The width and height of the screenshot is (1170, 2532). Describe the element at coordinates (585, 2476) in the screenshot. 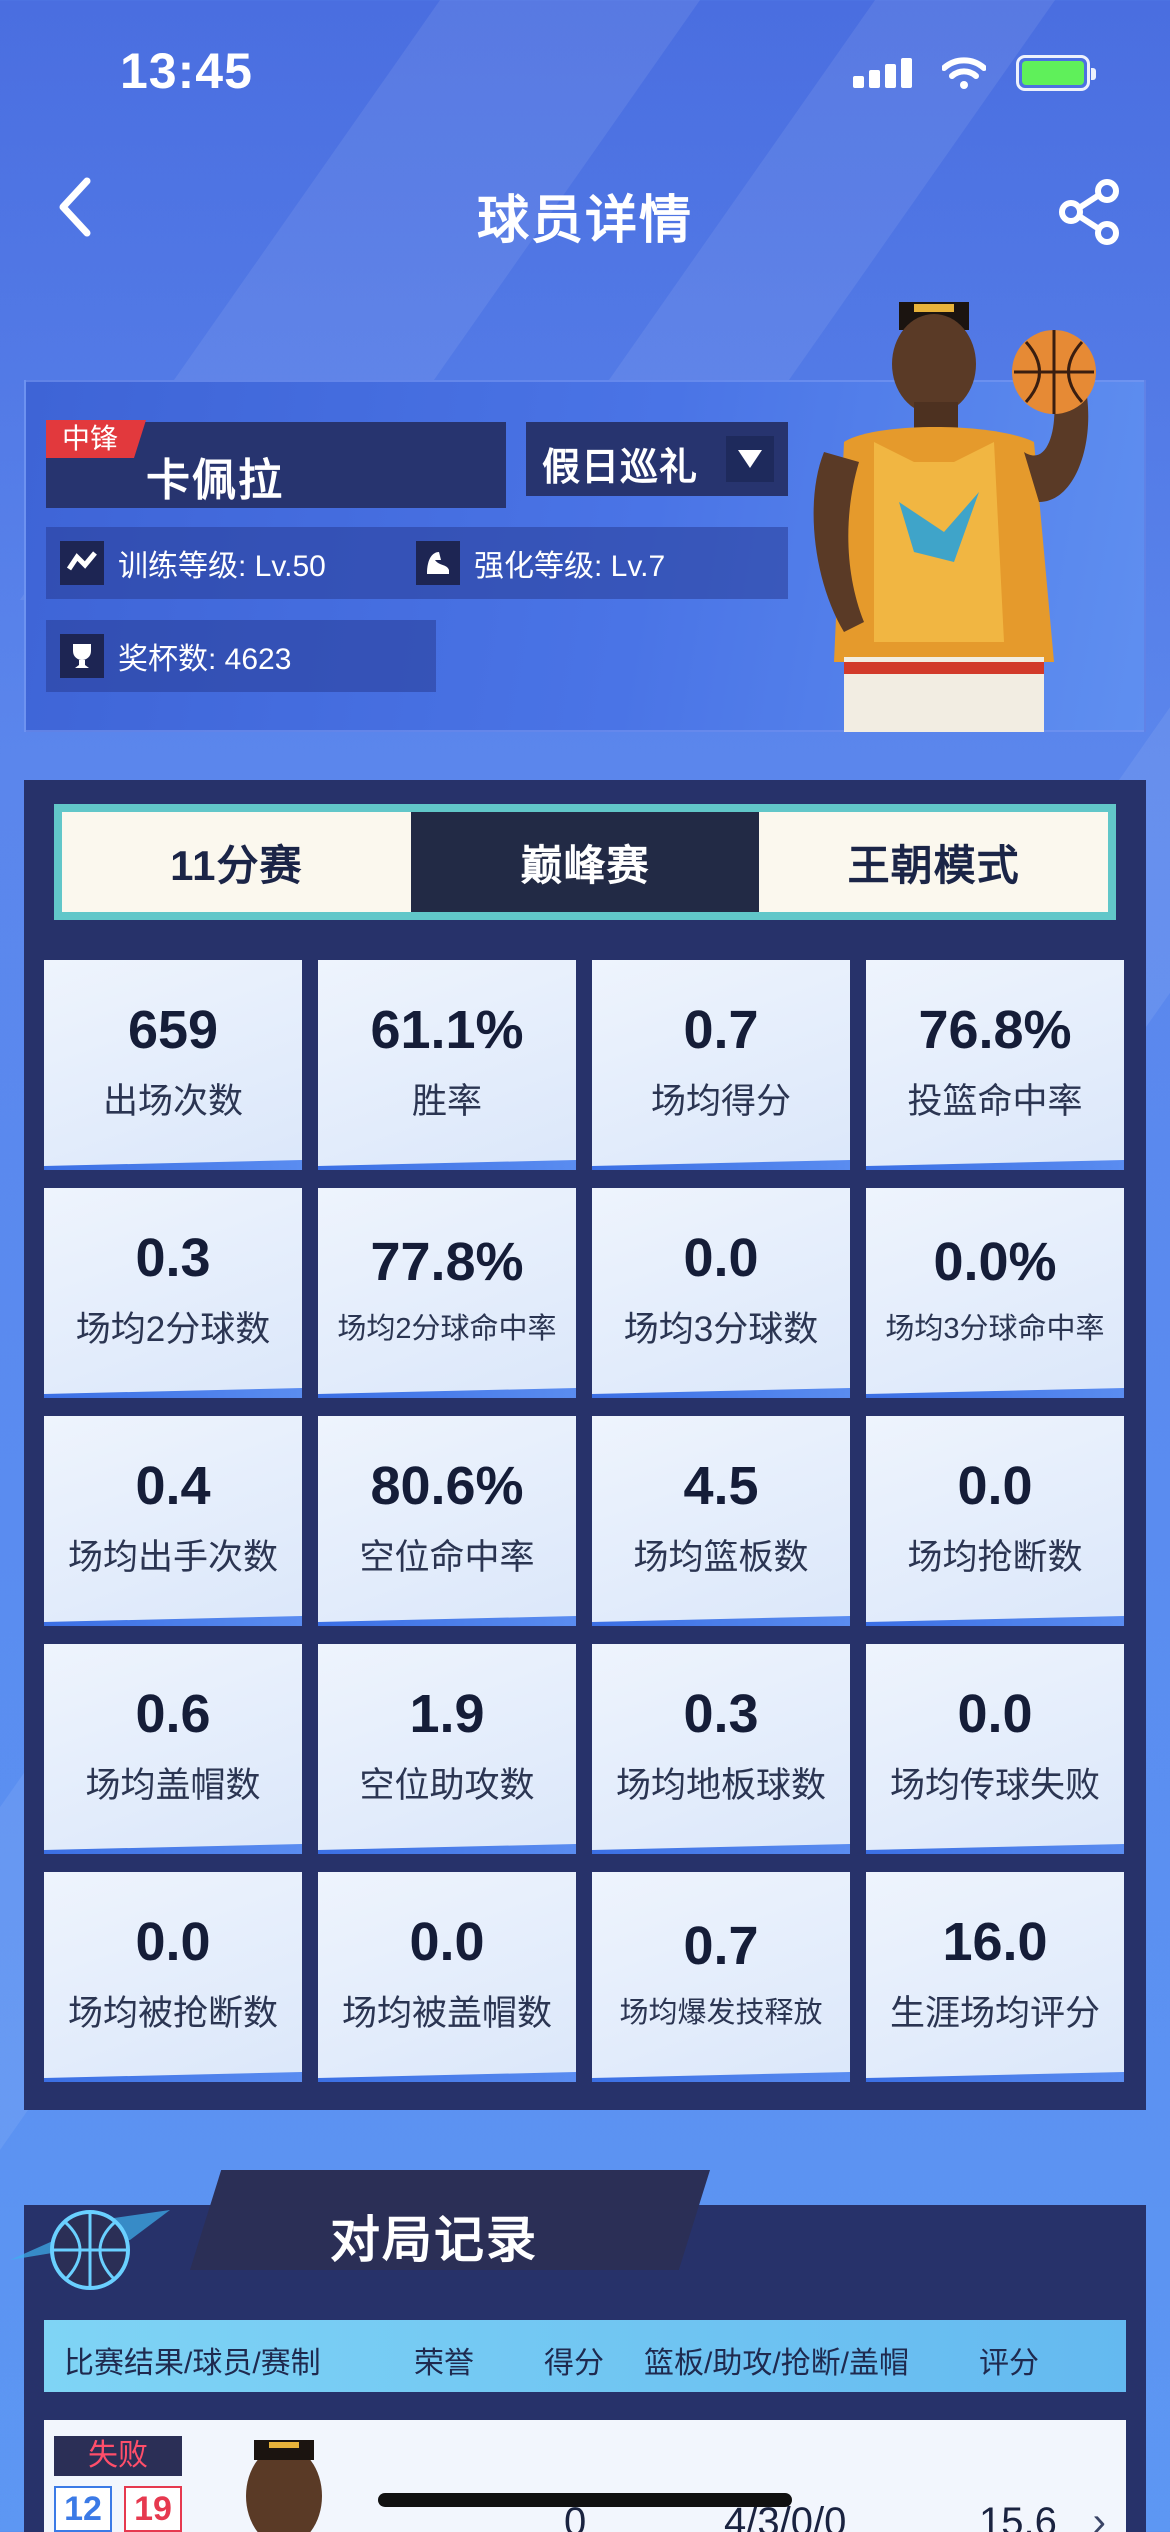

I see `match-row: 失败 12 19 0 4/3/0/0 15.6 ›` at that location.